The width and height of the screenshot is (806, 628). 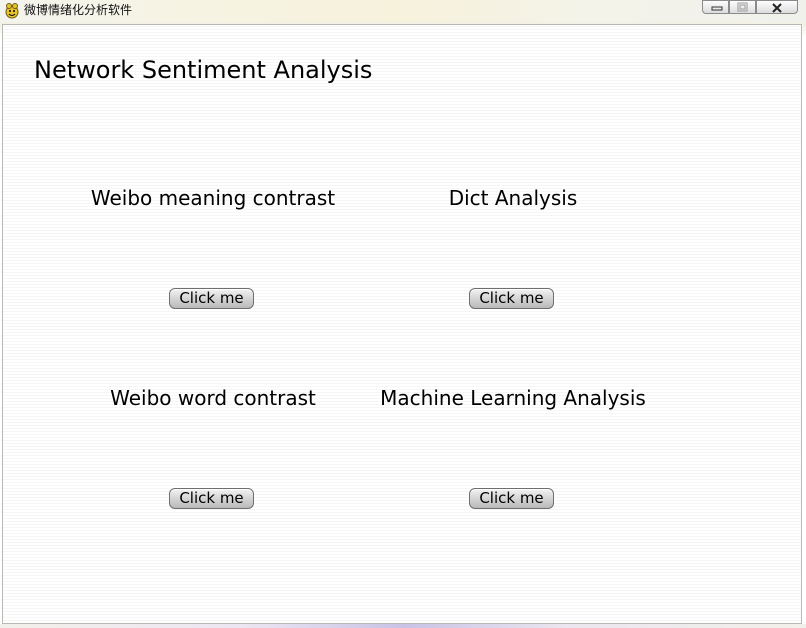 I want to click on page-title: Network Sentiment Analysis, so click(x=203, y=70).